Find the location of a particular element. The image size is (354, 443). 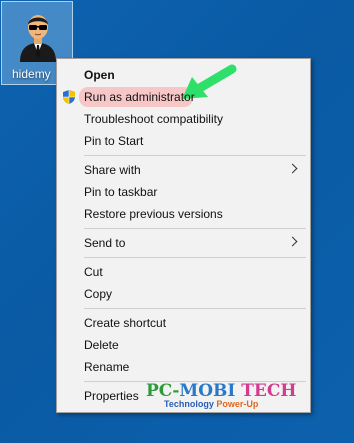

secret-agent-user-icon is located at coordinates (38, 38).